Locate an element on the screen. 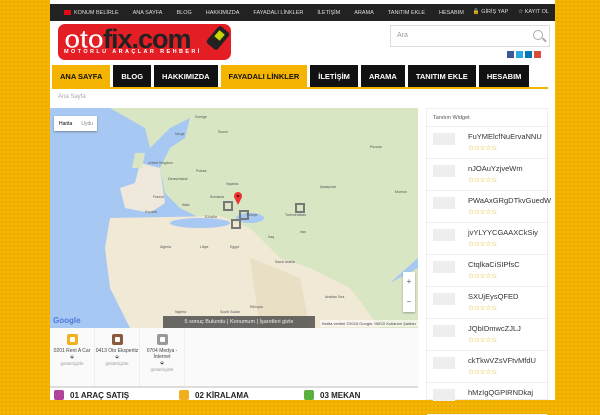  widget-title: Tanıtım Widget is located at coordinates (487, 118).